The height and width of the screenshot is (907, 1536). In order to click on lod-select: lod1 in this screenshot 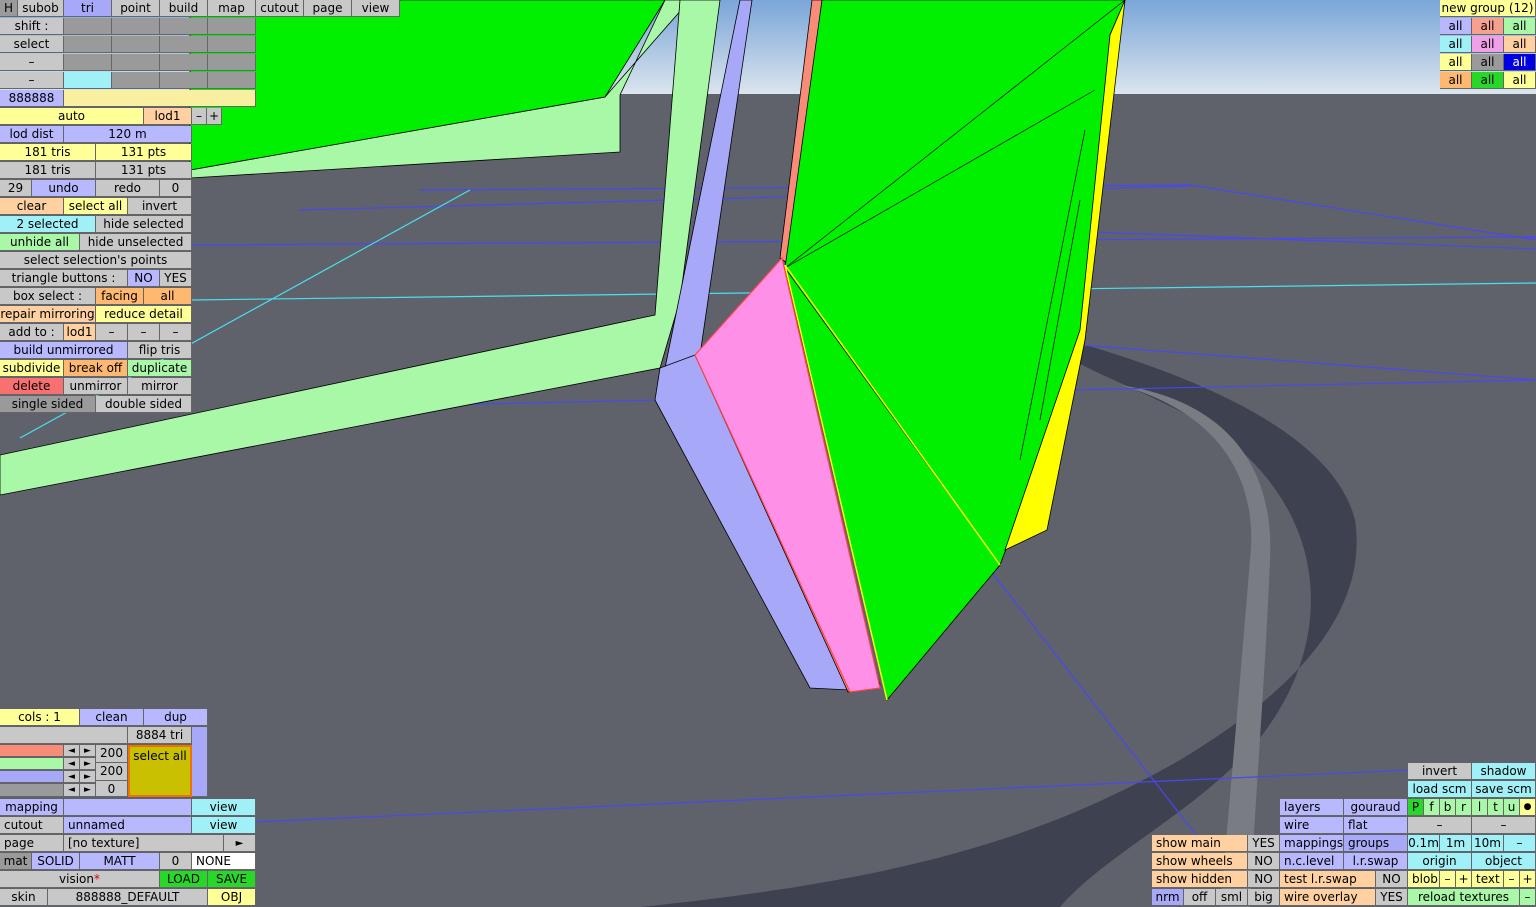, I will do `click(168, 116)`.